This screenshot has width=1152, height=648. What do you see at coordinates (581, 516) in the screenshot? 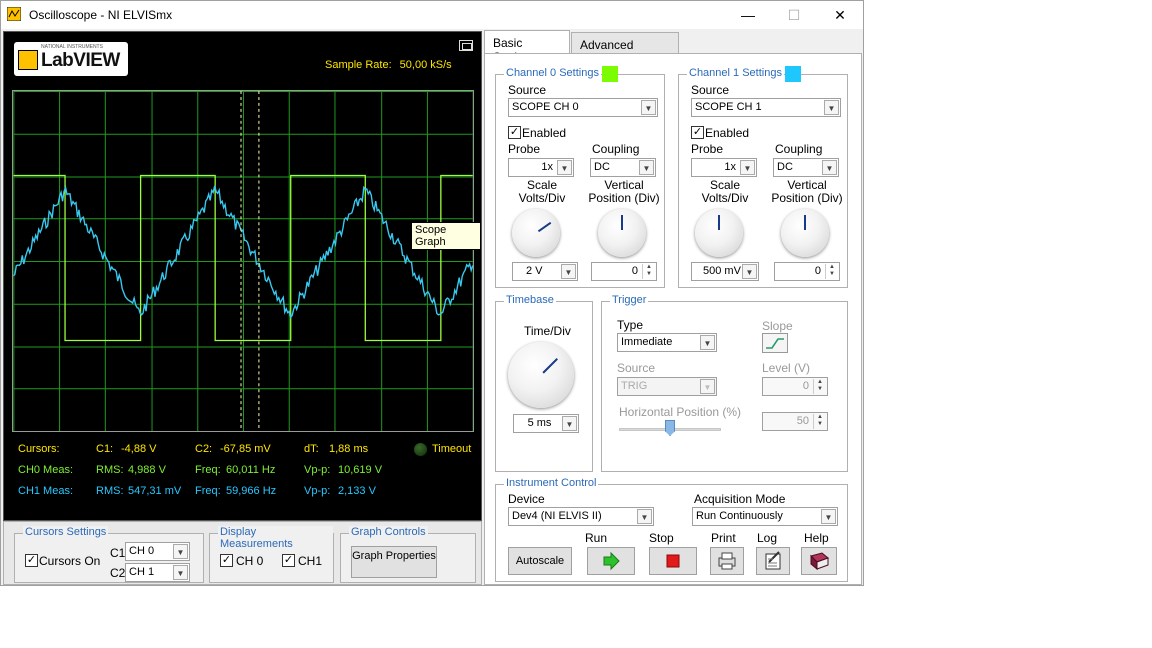
I see `device-select: Dev4 (NI ELVIS II) ▼` at bounding box center [581, 516].